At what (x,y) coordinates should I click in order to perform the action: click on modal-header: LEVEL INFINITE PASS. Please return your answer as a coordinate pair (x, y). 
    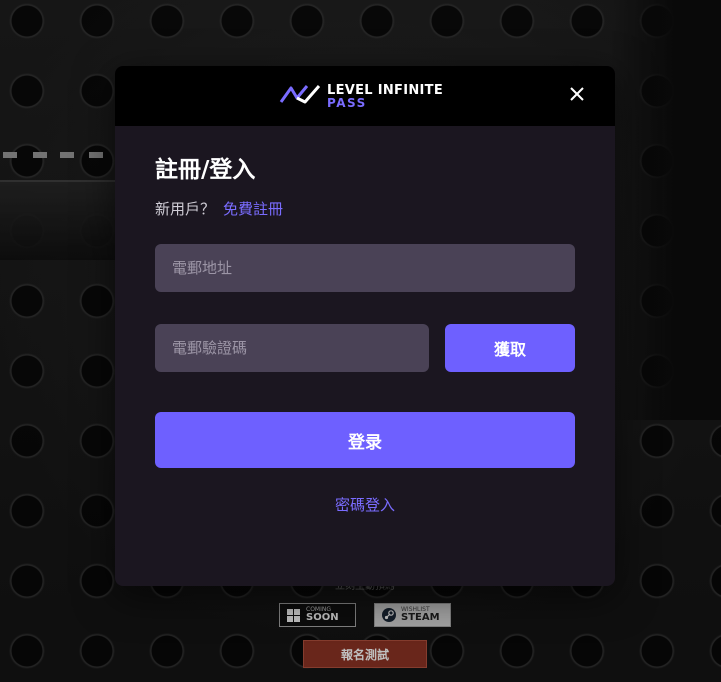
    Looking at the image, I should click on (365, 96).